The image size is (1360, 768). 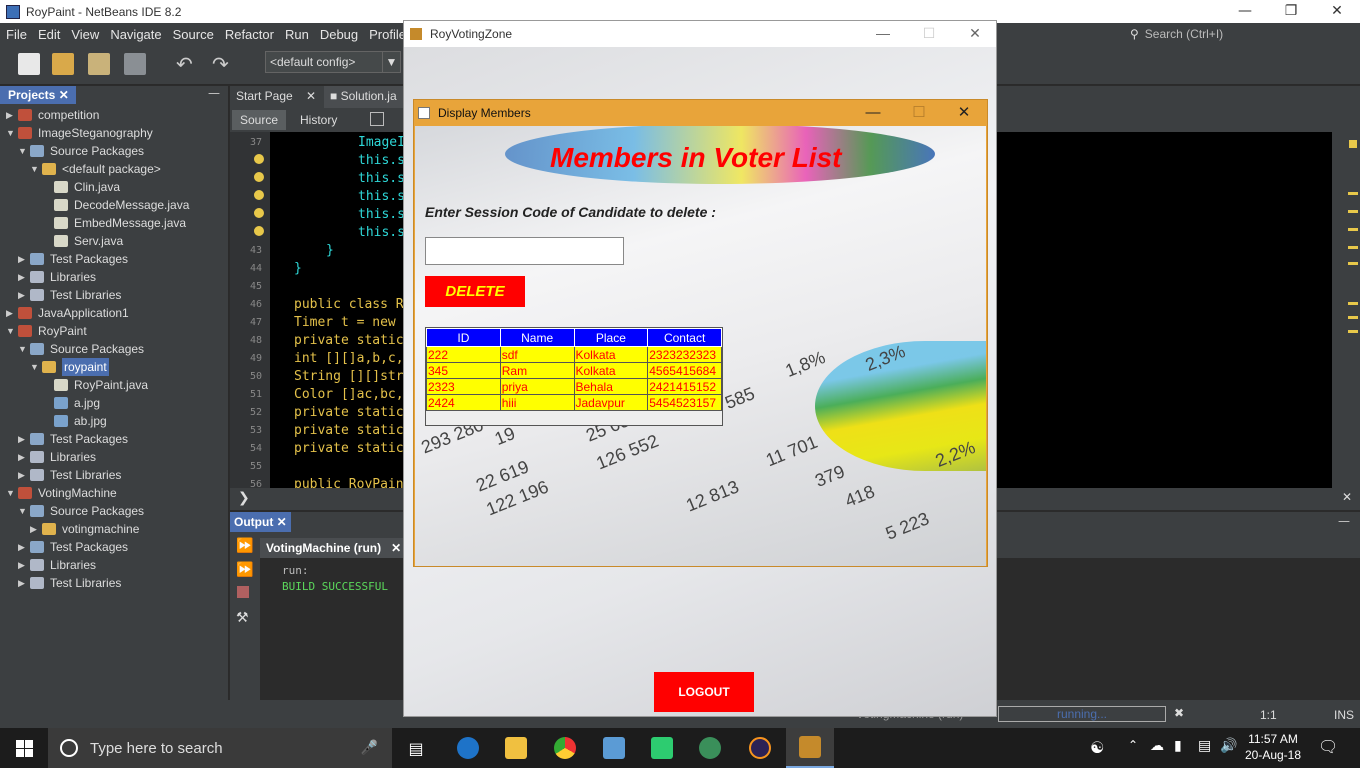 I want to click on chevron-up-icon: ⌃, so click(x=1133, y=745).